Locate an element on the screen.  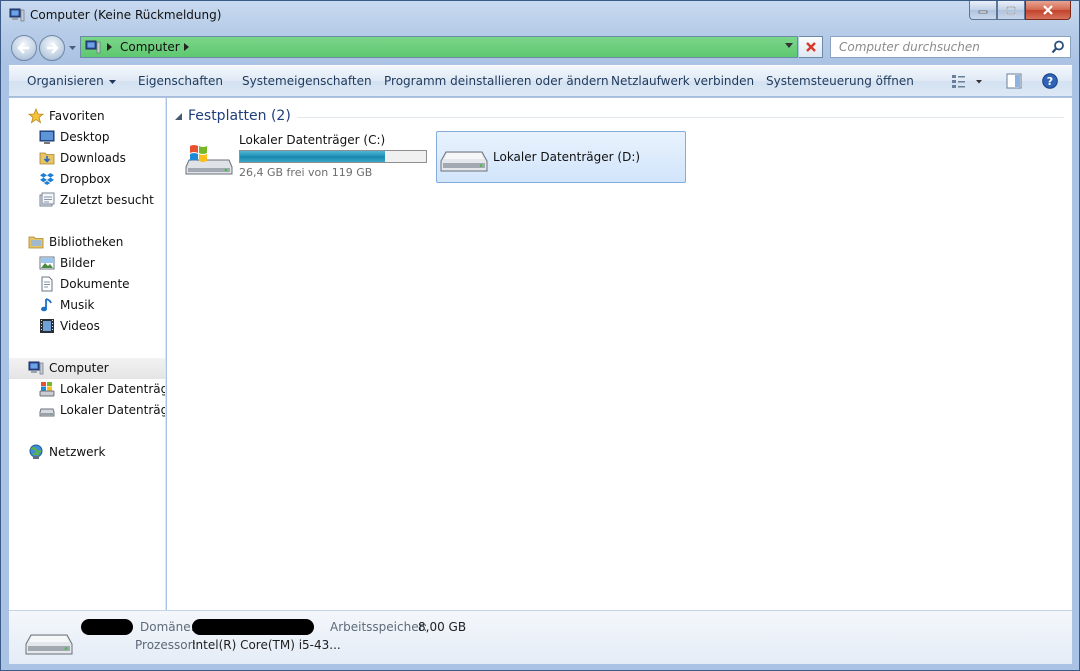
search-icon is located at coordinates (1058, 47).